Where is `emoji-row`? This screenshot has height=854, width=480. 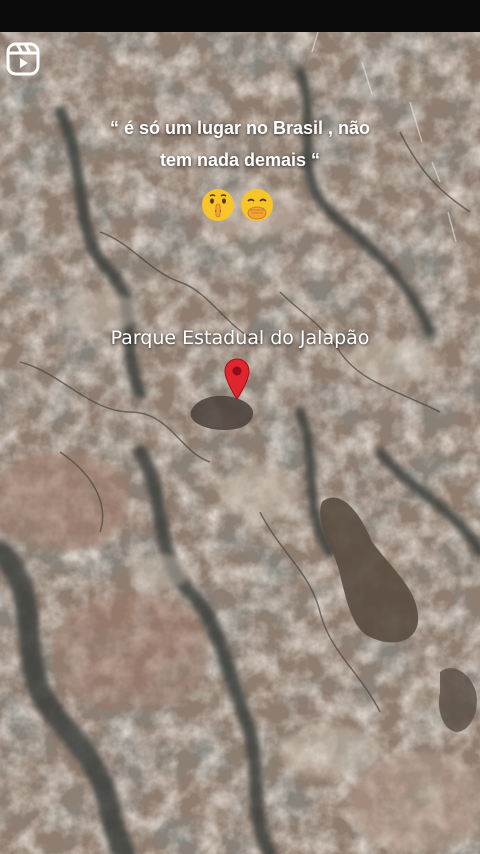
emoji-row is located at coordinates (240, 206).